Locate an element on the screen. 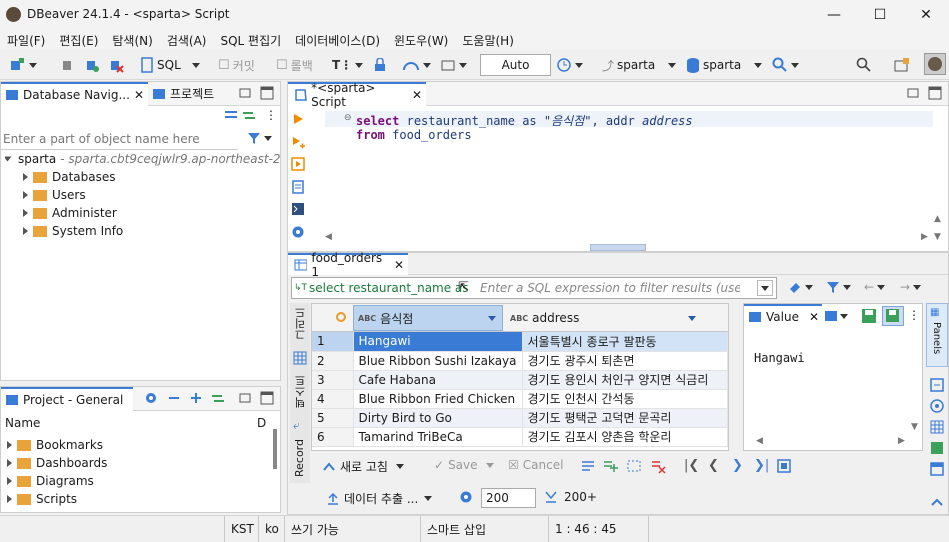 Image resolution: width=949 pixels, height=542 pixels. collapse-all-icon is located at coordinates (231, 115).